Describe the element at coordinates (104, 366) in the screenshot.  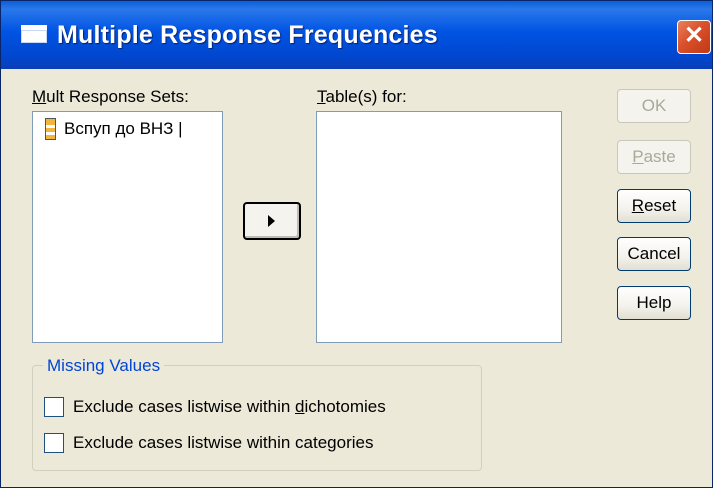
I see `missing-values-legend: Missing Values` at that location.